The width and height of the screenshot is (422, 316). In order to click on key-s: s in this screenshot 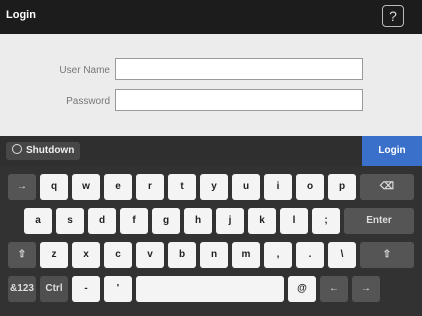, I will do `click(70, 221)`.